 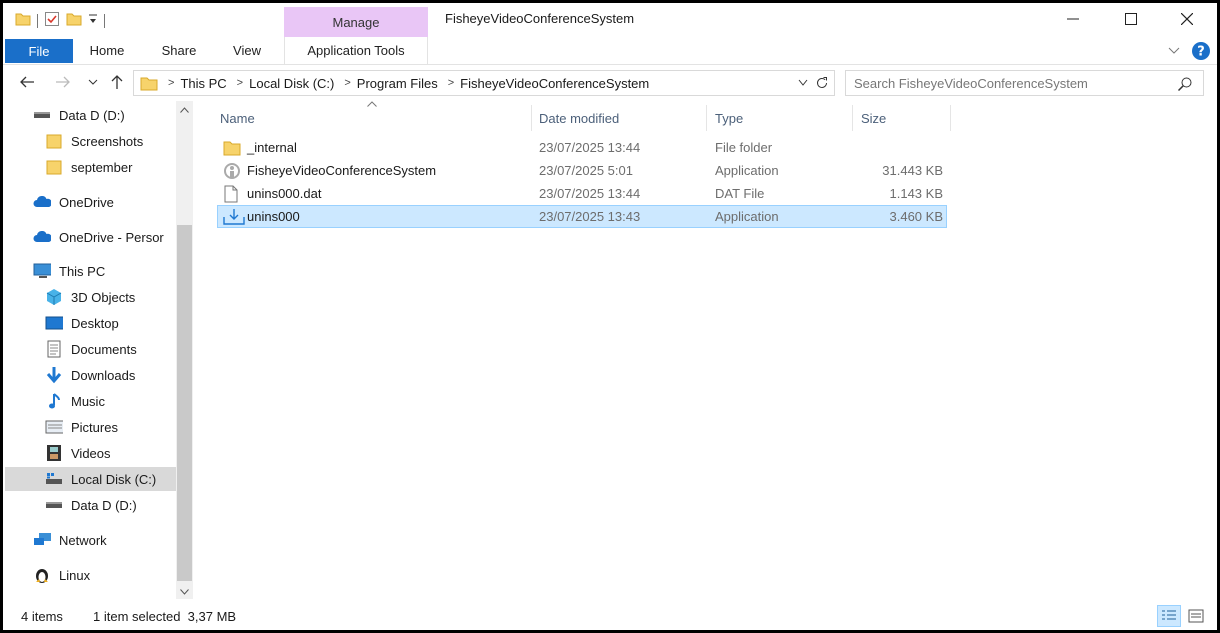 I want to click on details-view-icon, so click(x=1169, y=615).